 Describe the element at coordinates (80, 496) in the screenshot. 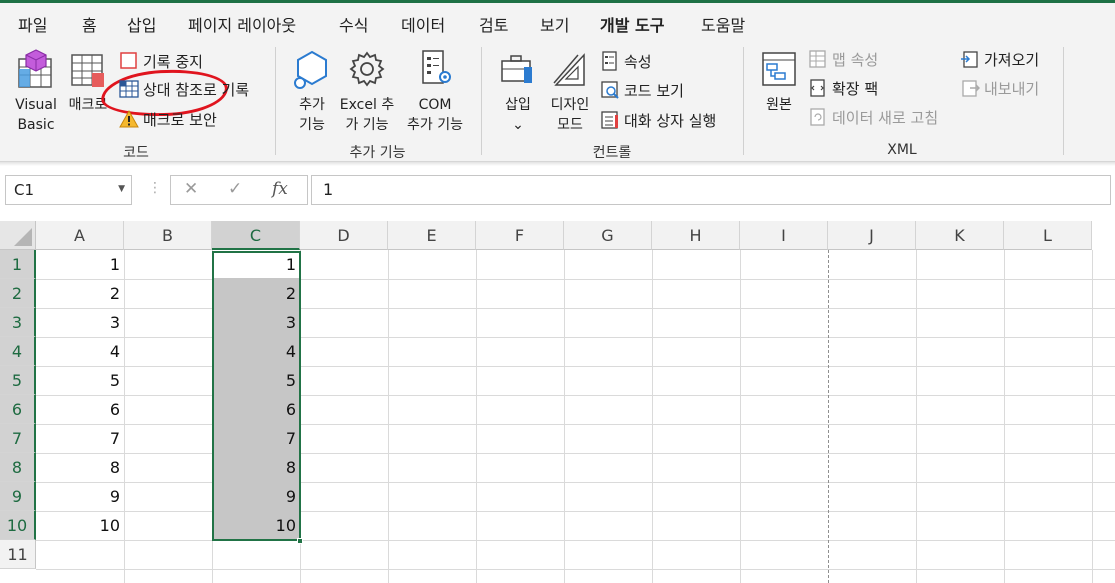

I see `cell-a9: 9` at that location.